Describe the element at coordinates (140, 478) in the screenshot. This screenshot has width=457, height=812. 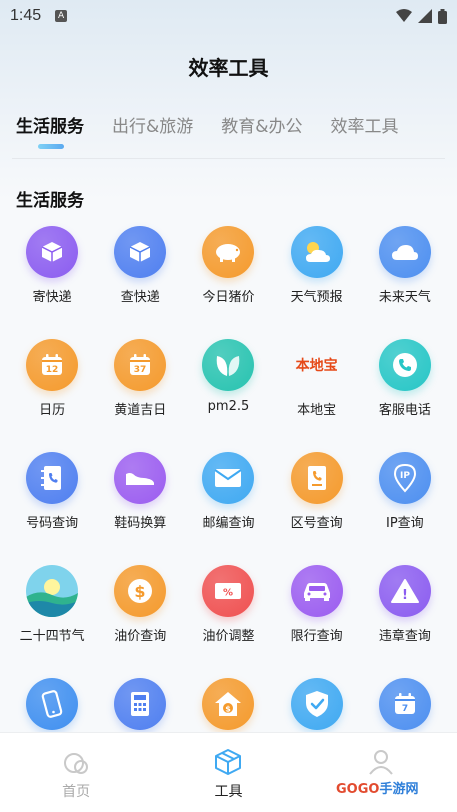
I see `shoe-icon` at that location.